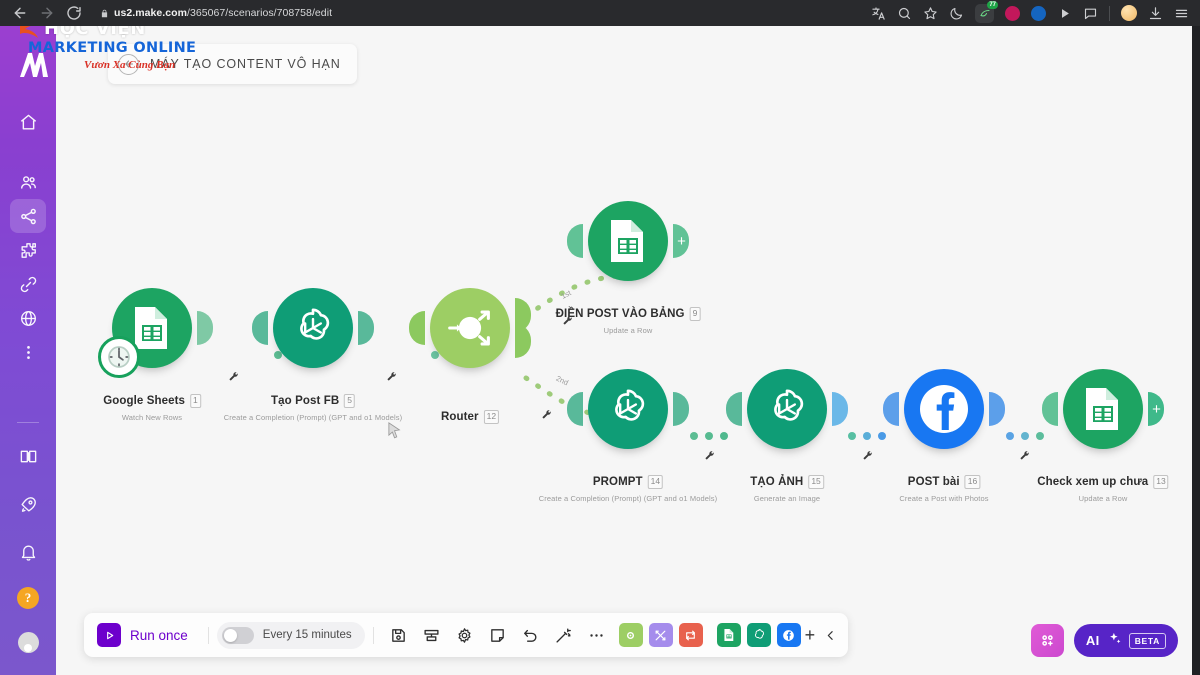  I want to click on sidebar-item-account, so click(28, 642).